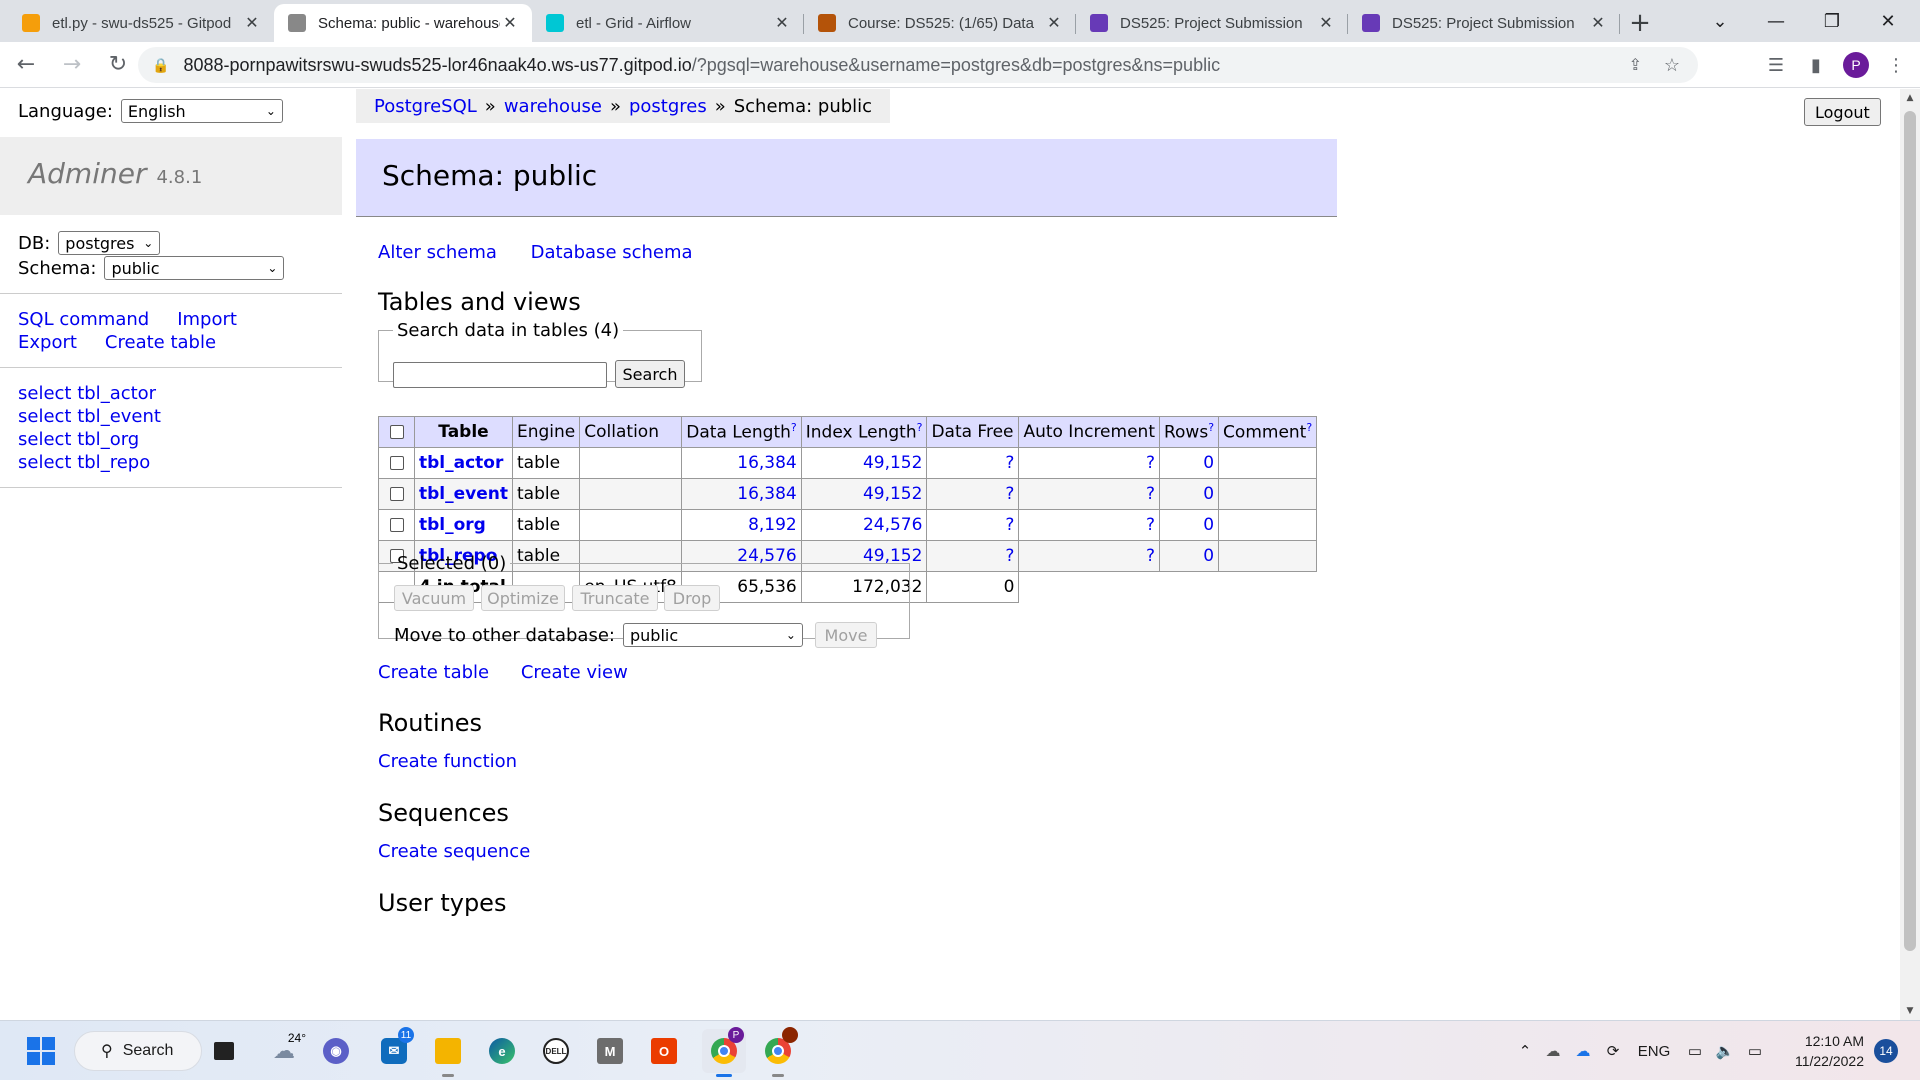  I want to click on search-button: Search, so click(650, 374).